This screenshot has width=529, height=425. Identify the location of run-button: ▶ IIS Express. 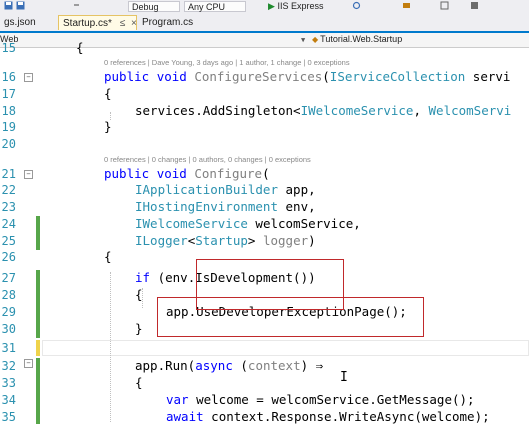
(303, 6).